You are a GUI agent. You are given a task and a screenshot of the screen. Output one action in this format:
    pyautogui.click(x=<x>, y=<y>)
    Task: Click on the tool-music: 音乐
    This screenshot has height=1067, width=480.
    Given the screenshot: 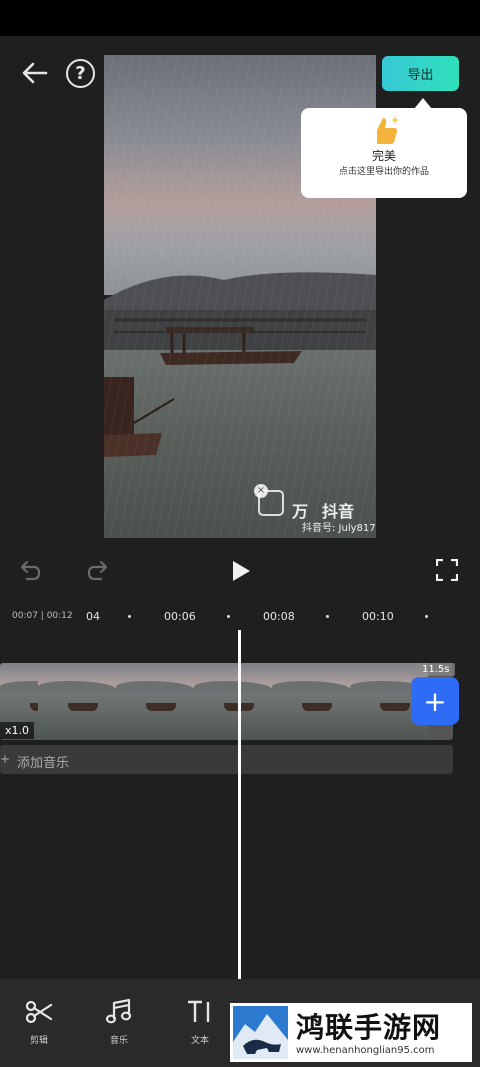 What is the action you would take?
    pyautogui.click(x=119, y=1022)
    